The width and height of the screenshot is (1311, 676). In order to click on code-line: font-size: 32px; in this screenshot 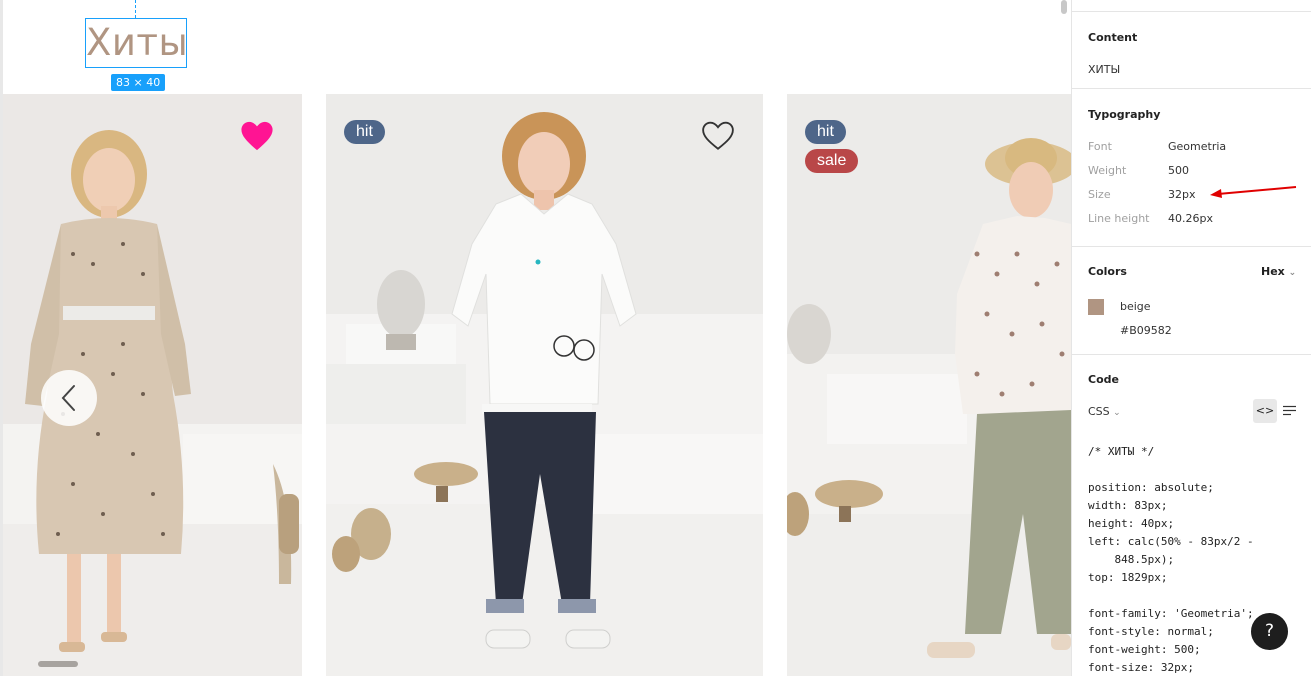, I will do `click(1141, 667)`.